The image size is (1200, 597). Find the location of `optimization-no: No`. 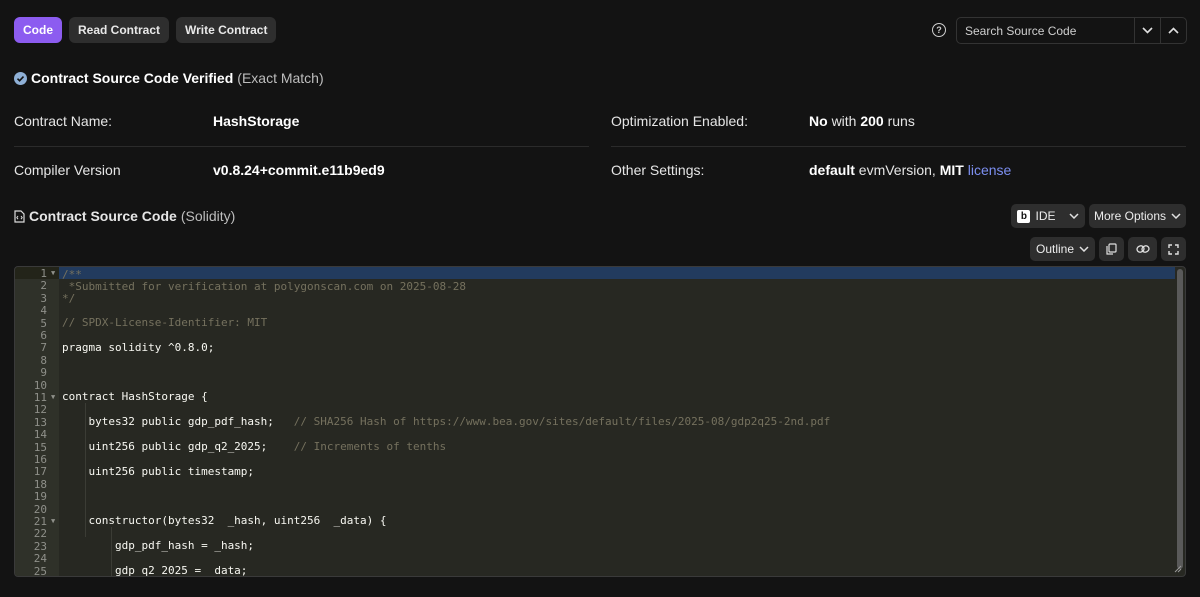

optimization-no: No is located at coordinates (818, 121).